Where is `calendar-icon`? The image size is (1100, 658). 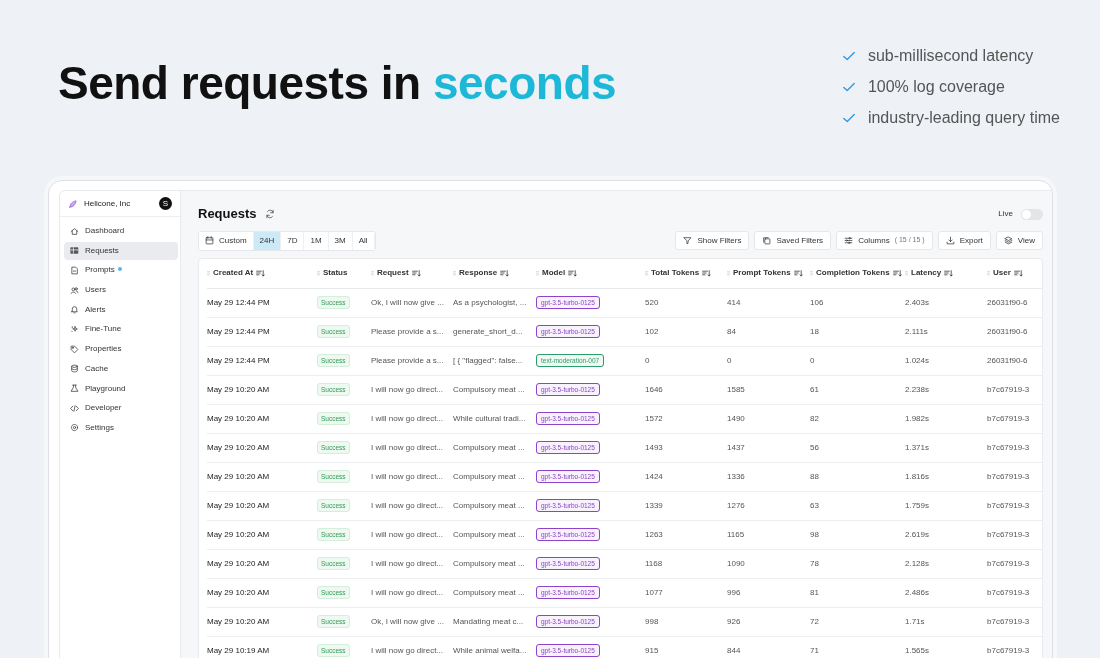
calendar-icon is located at coordinates (209, 240).